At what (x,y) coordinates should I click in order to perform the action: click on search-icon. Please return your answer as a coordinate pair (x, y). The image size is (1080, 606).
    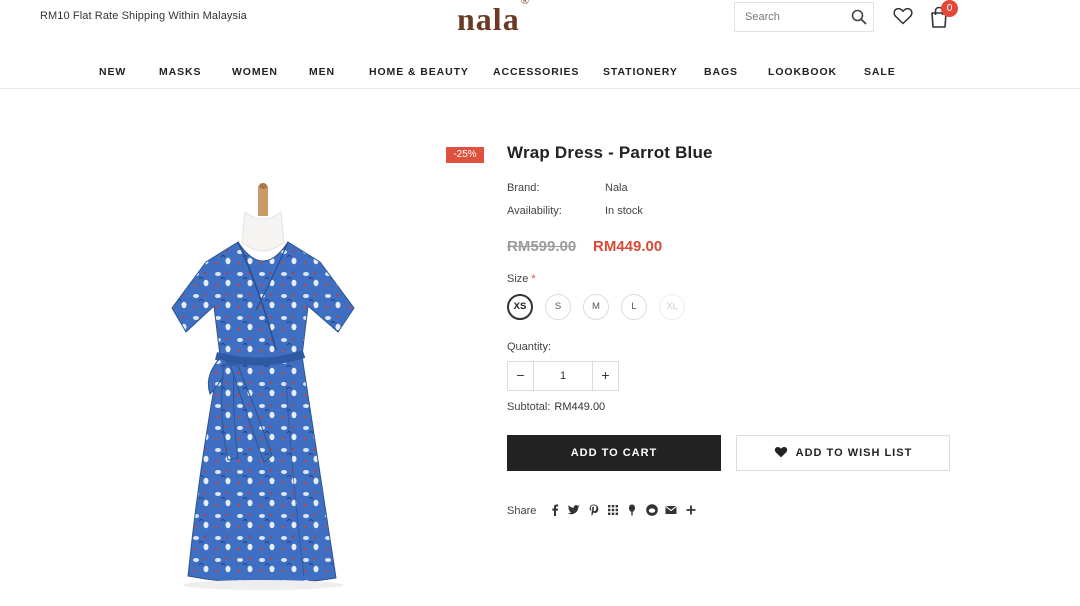
    Looking at the image, I should click on (859, 17).